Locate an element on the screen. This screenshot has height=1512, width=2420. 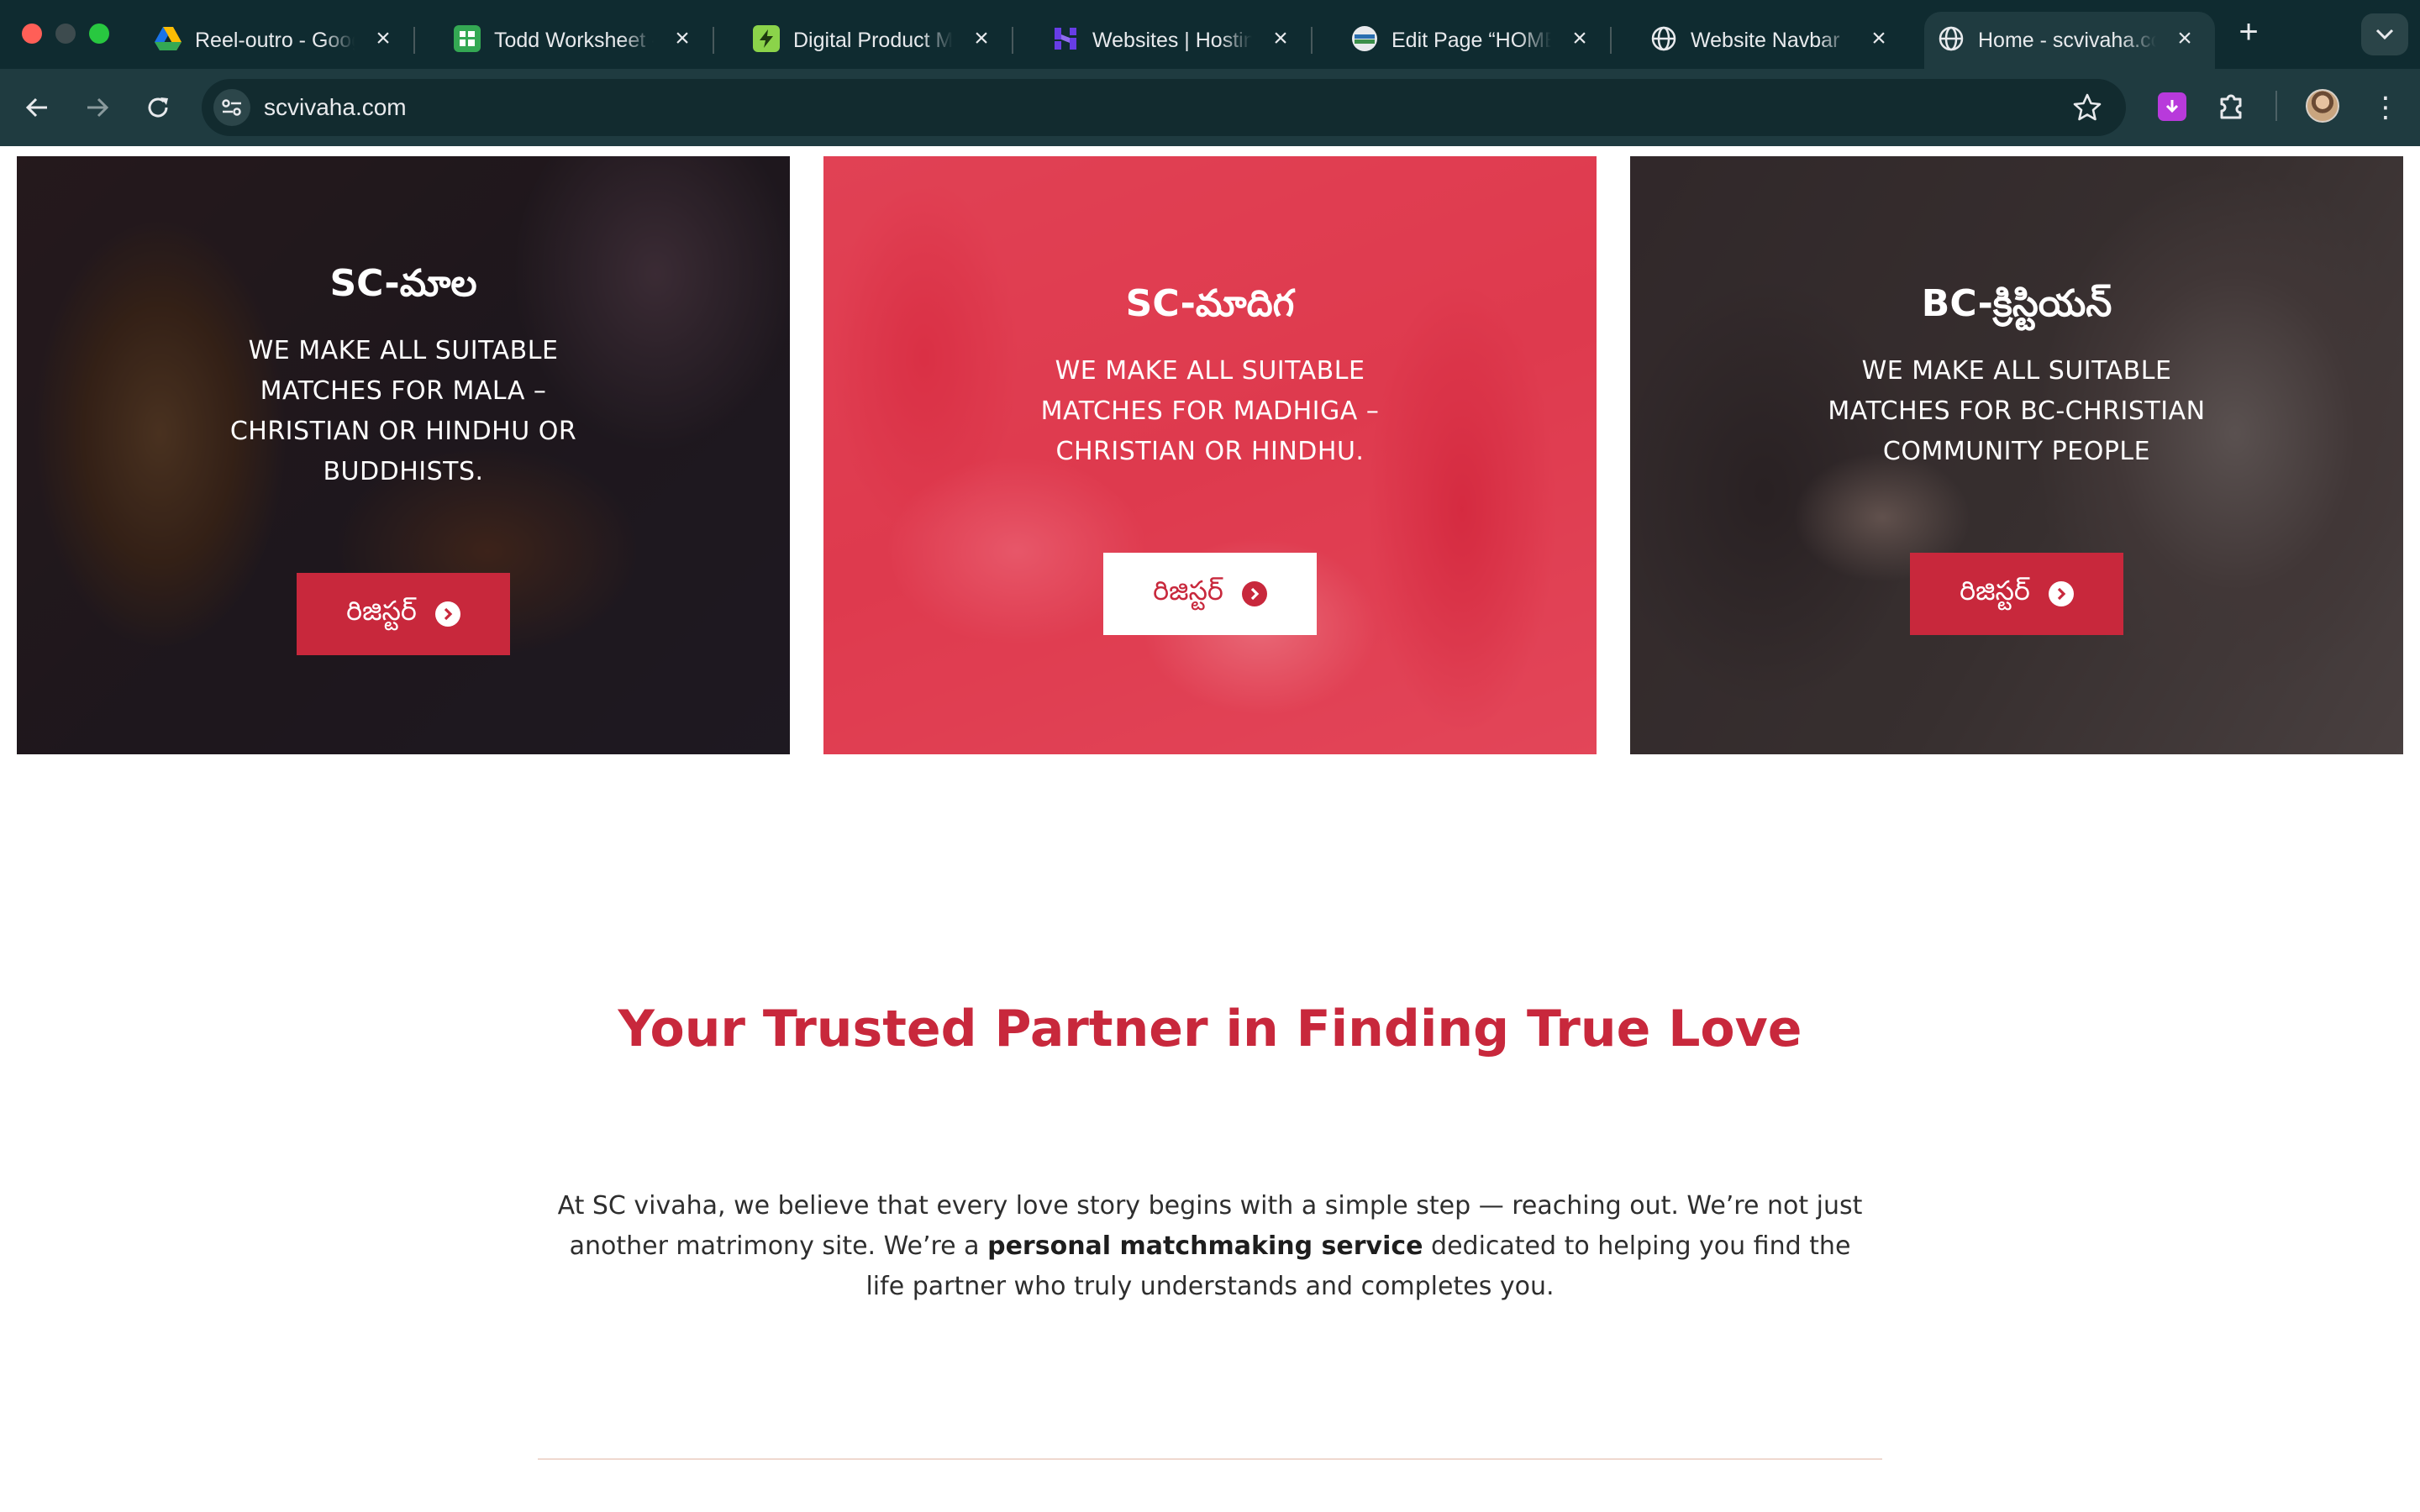
register-button-mala: రిజిస్టర్ is located at coordinates (404, 614).